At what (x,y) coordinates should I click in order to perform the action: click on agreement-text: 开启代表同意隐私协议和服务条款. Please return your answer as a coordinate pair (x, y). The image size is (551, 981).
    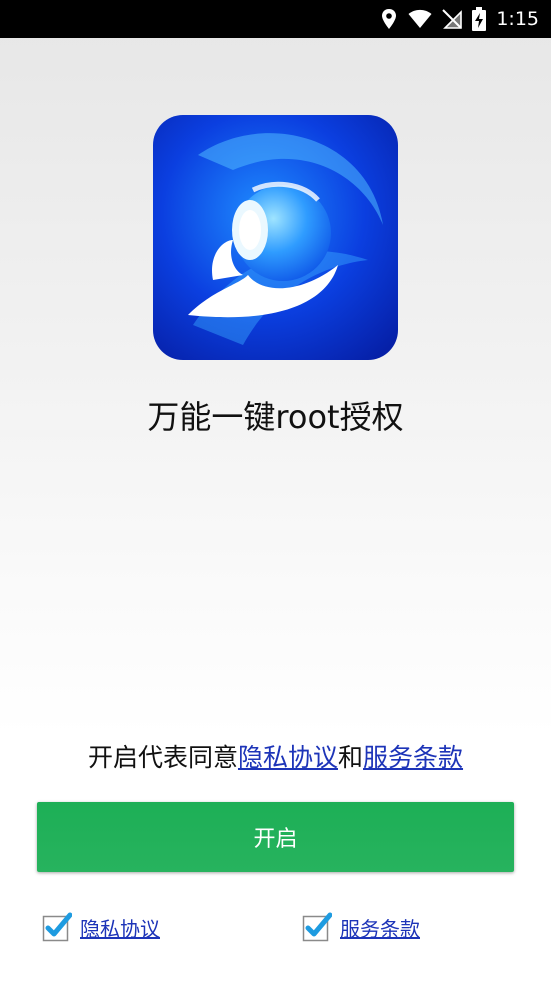
    Looking at the image, I should click on (275, 756).